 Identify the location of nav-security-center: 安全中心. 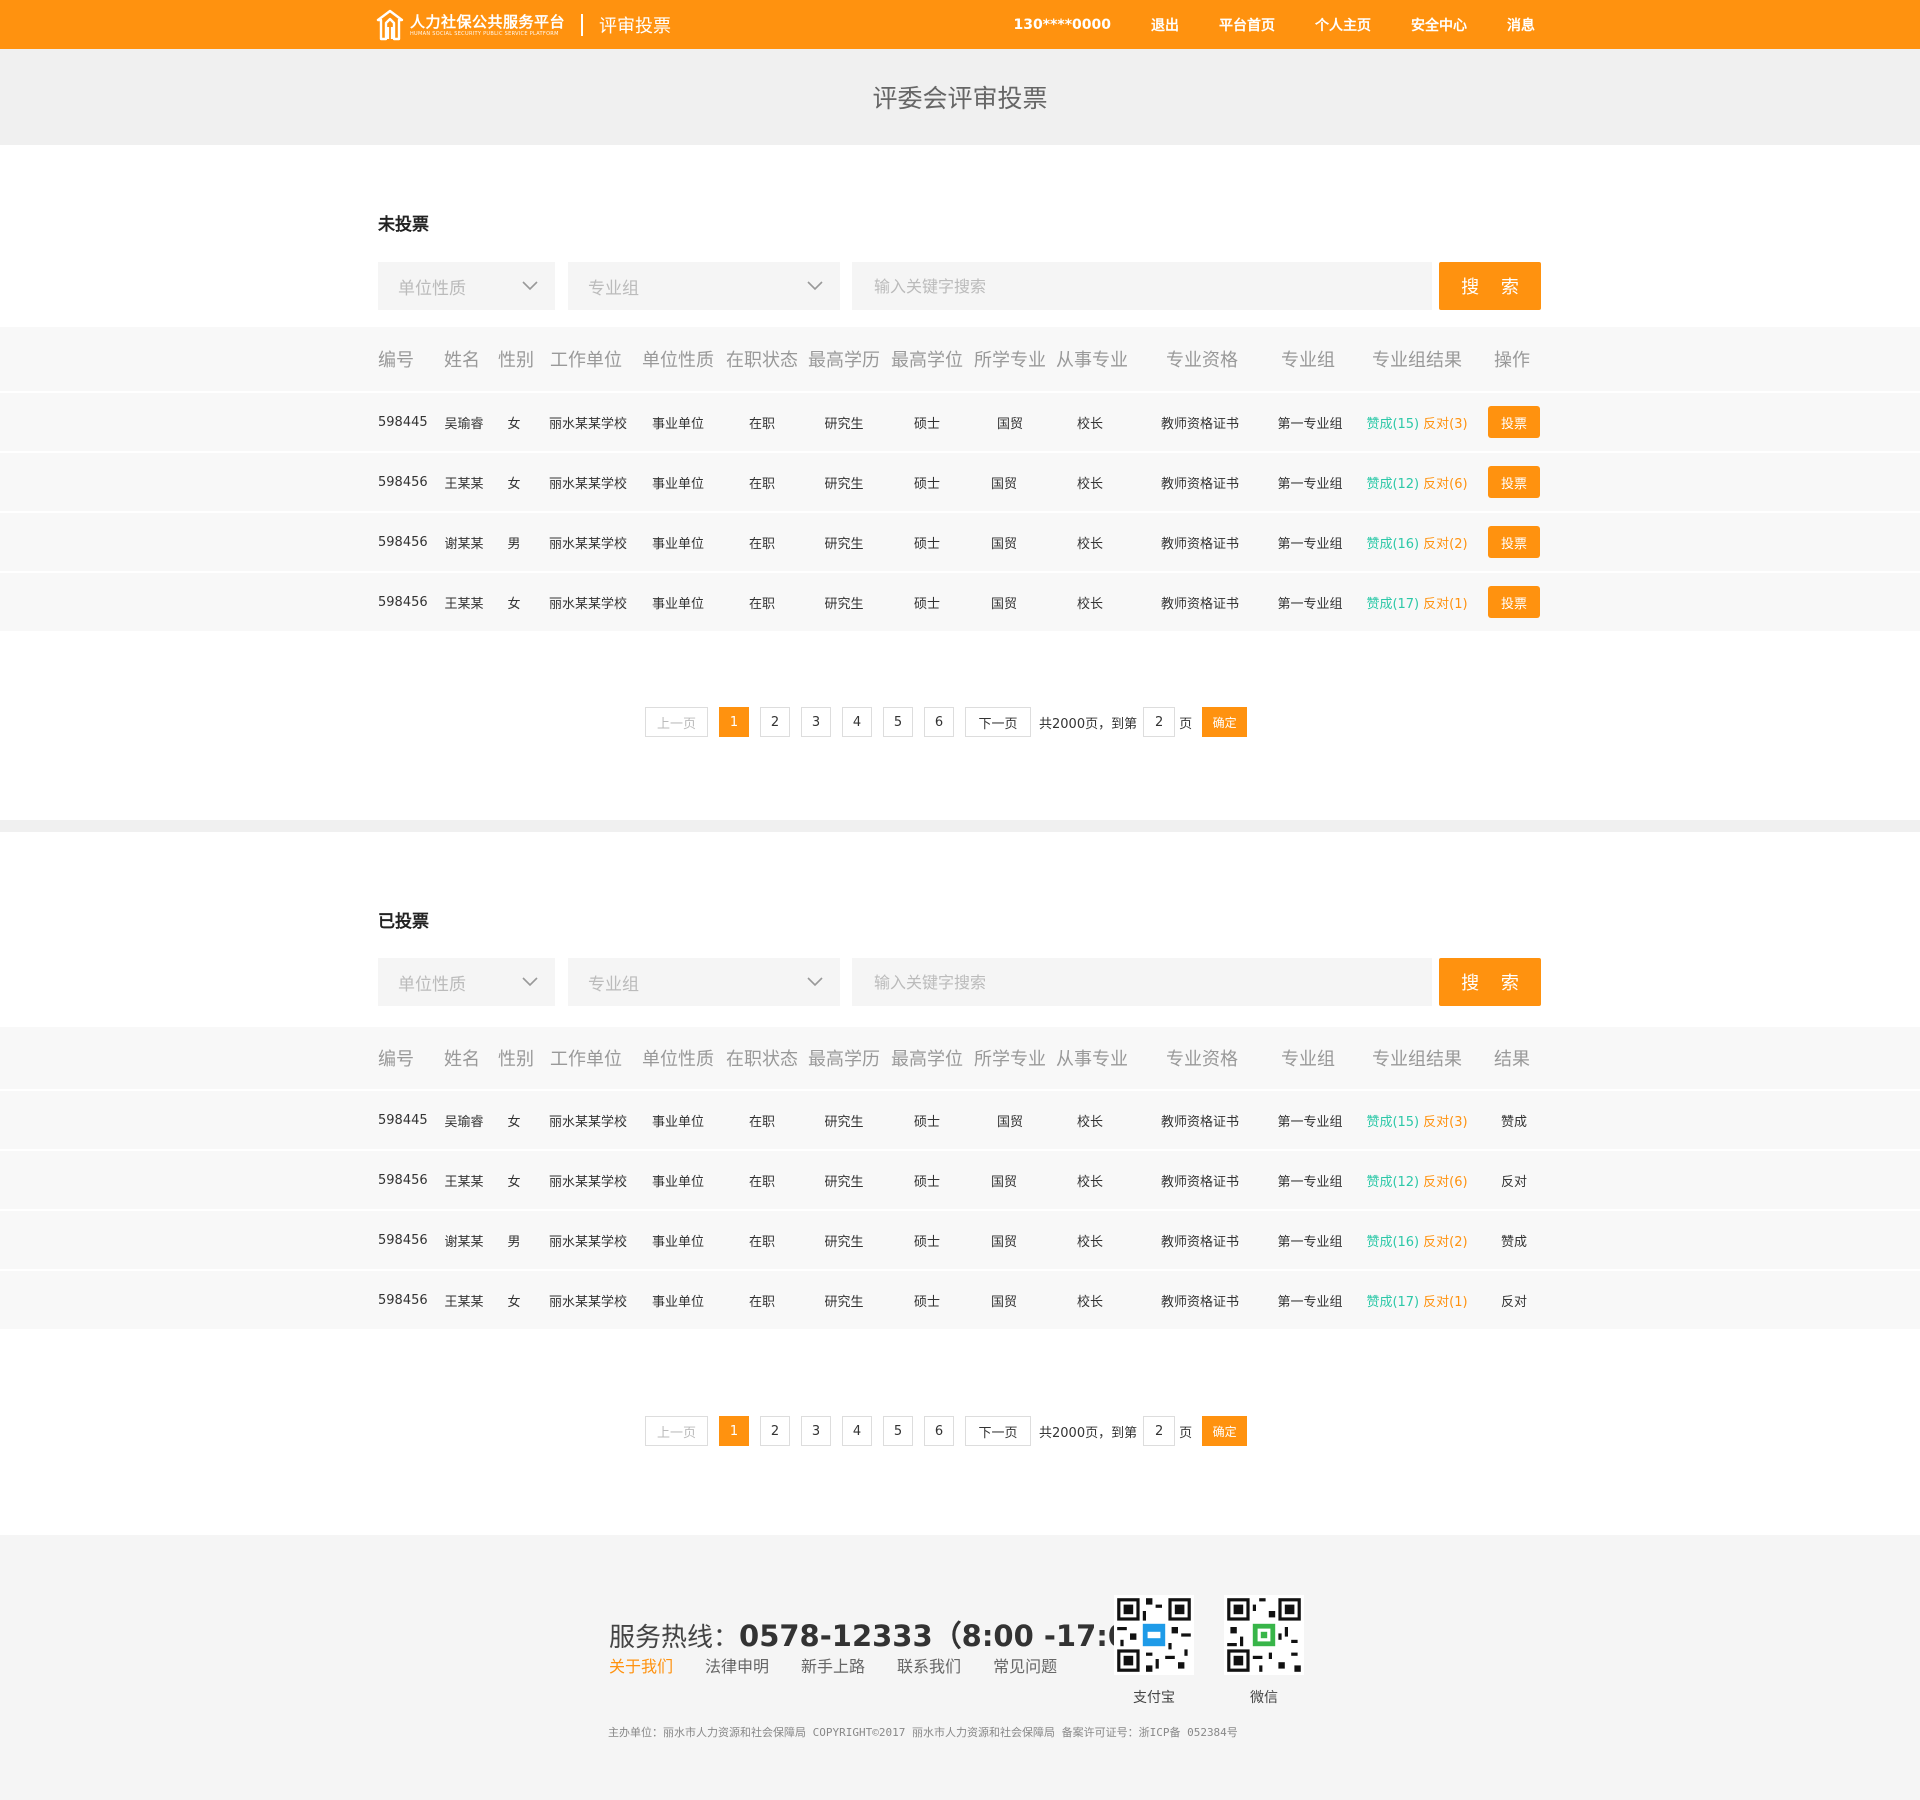
(1439, 25).